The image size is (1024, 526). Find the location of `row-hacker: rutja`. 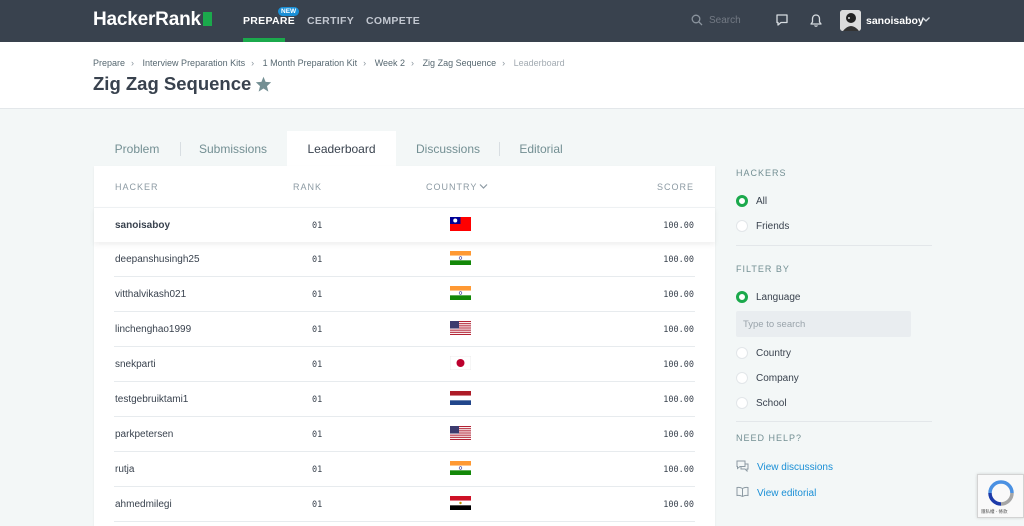

row-hacker: rutja is located at coordinates (124, 469).